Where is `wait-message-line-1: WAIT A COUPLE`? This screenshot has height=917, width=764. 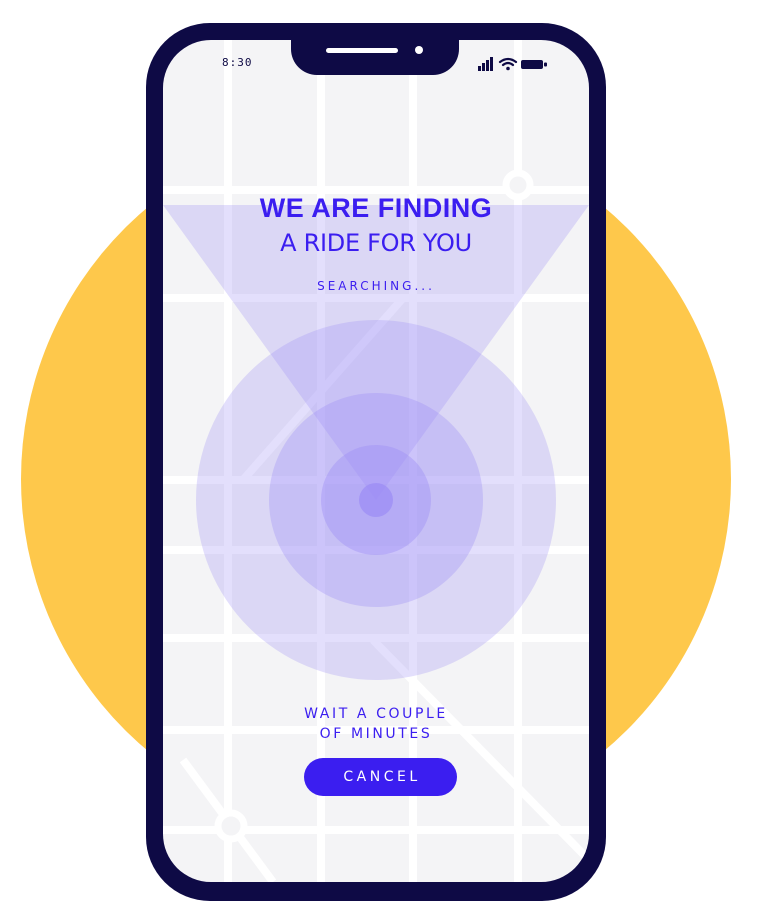 wait-message-line-1: WAIT A COUPLE is located at coordinates (376, 714).